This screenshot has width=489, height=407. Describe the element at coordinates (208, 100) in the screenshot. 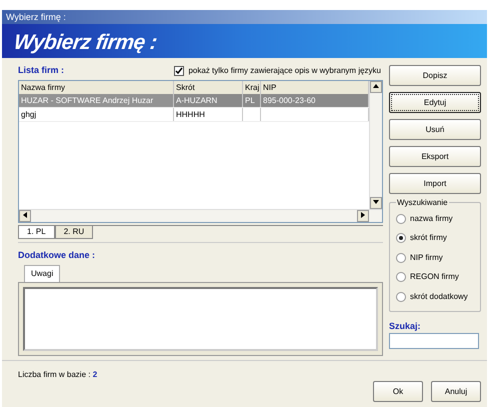

I see `table-cell: A-HUZARN` at that location.